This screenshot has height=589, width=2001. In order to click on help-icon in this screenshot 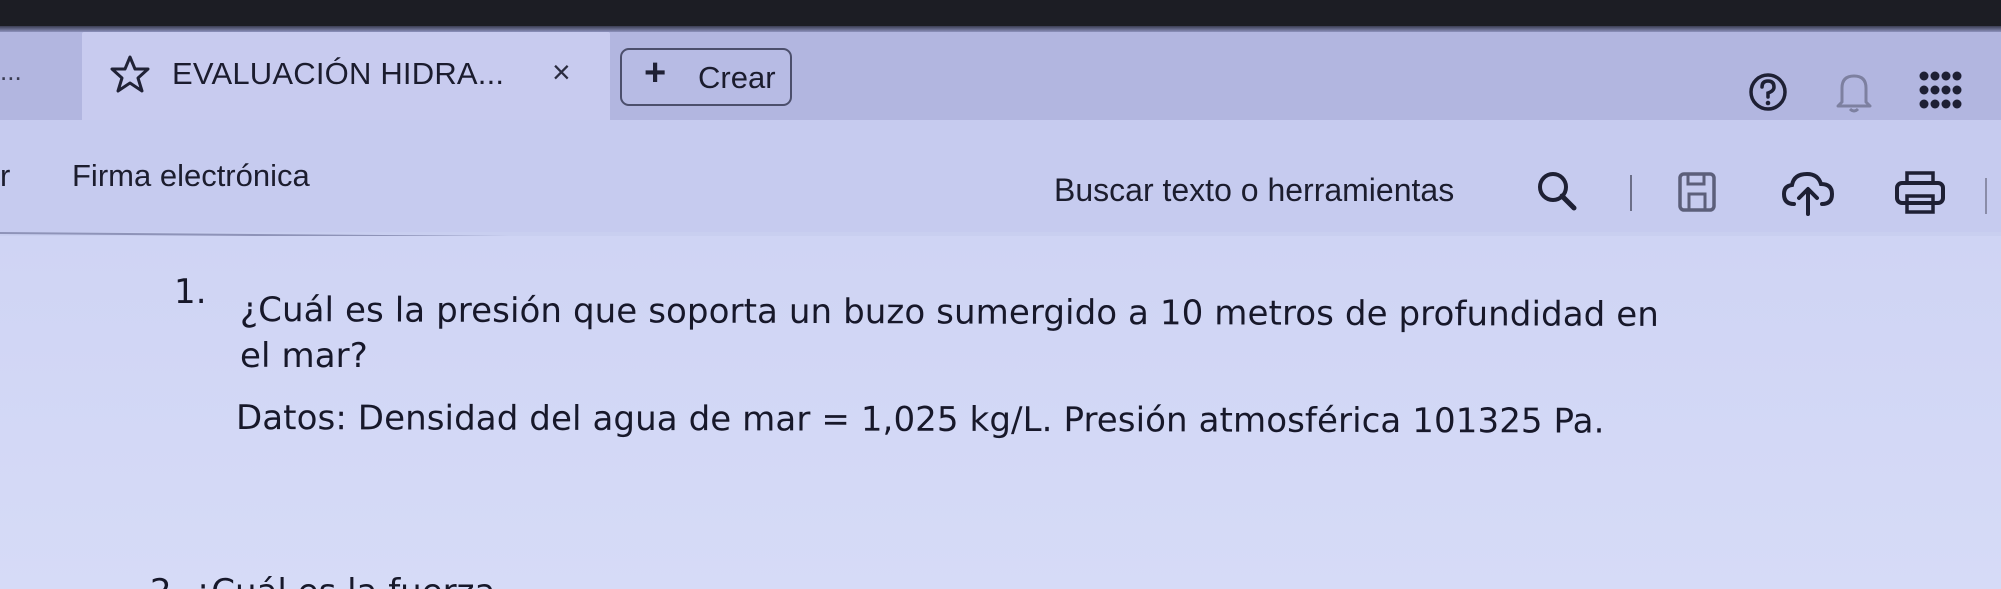, I will do `click(1768, 92)`.